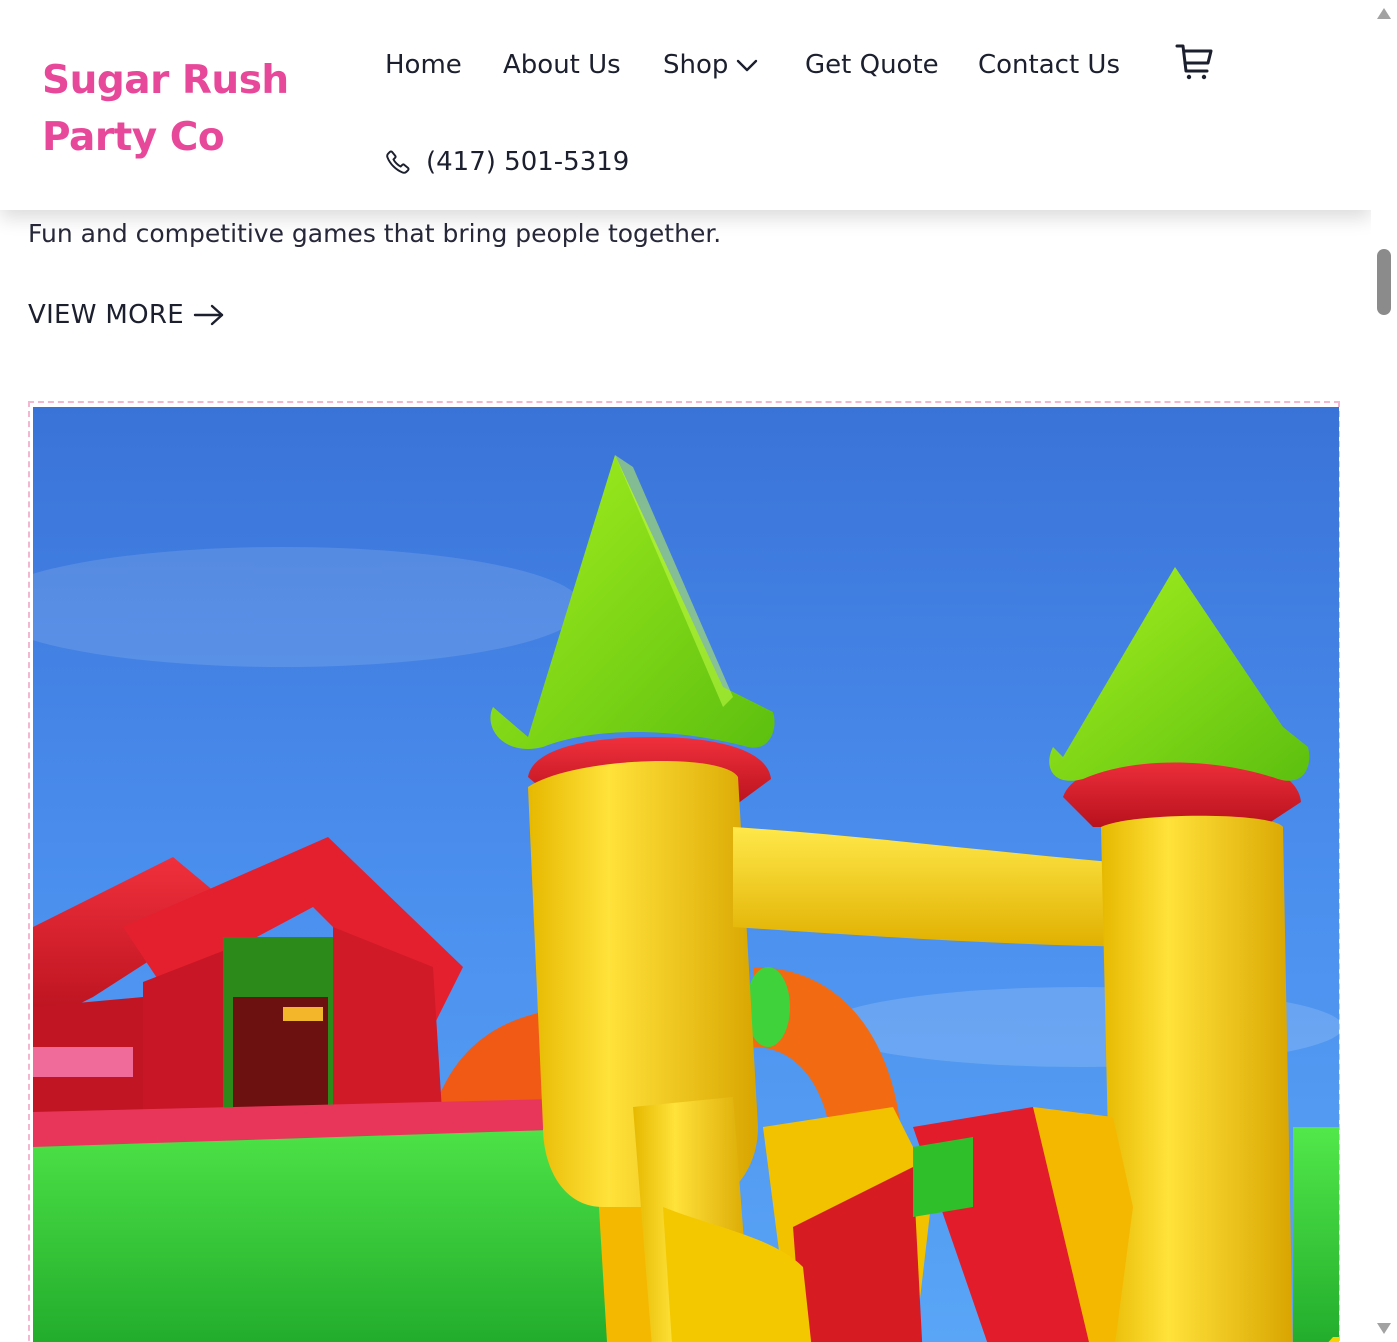 The height and width of the screenshot is (1342, 1397). What do you see at coordinates (1194, 62) in the screenshot?
I see `shopping-cart-icon` at bounding box center [1194, 62].